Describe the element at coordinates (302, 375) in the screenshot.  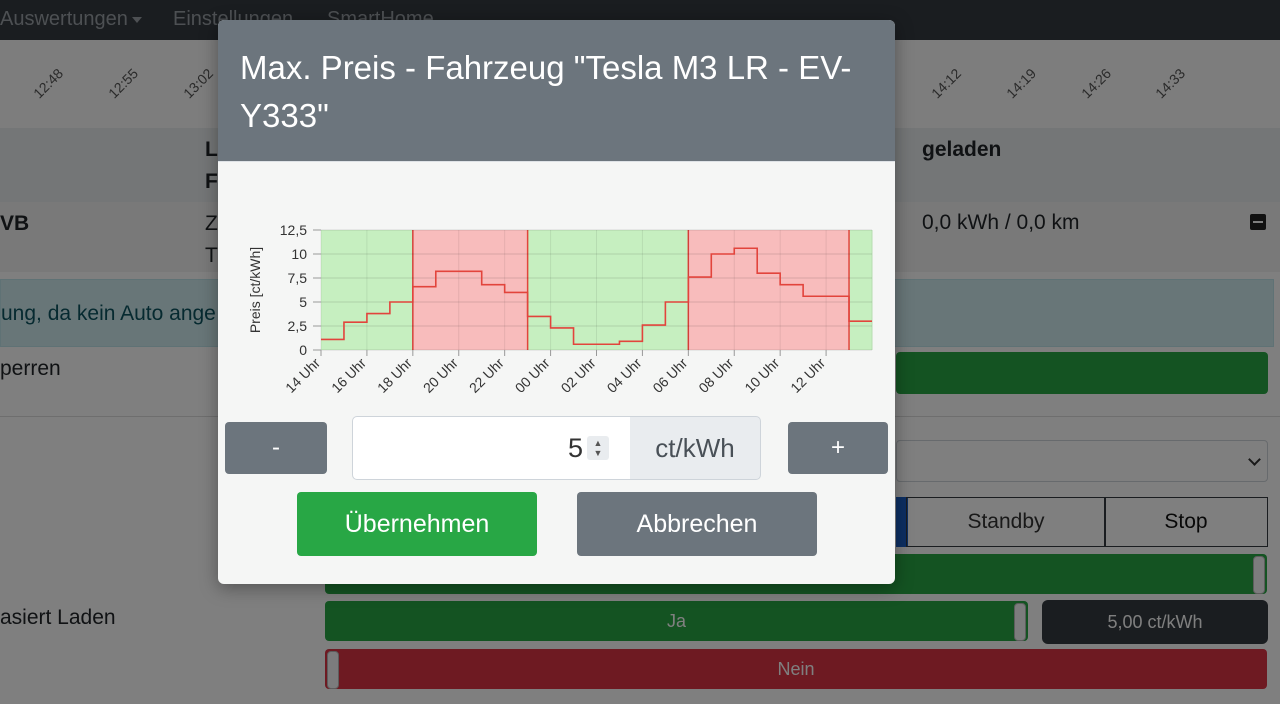
I see `x-tick-label: 14 Uhr` at that location.